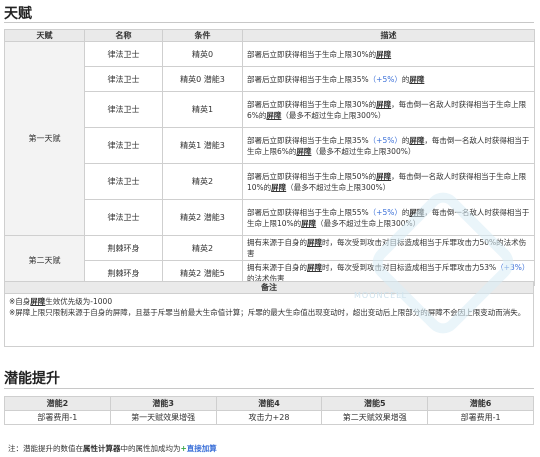  Describe the element at coordinates (44, 35) in the screenshot. I see `header-talent: 天赋` at that location.